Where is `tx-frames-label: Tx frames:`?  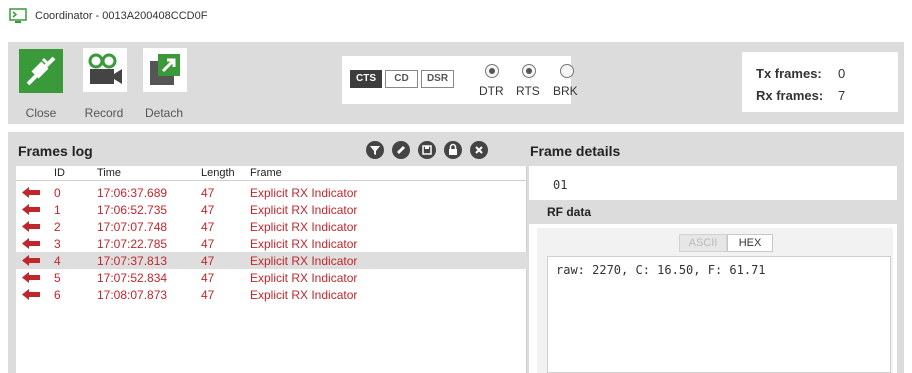
tx-frames-label: Tx frames: is located at coordinates (789, 73).